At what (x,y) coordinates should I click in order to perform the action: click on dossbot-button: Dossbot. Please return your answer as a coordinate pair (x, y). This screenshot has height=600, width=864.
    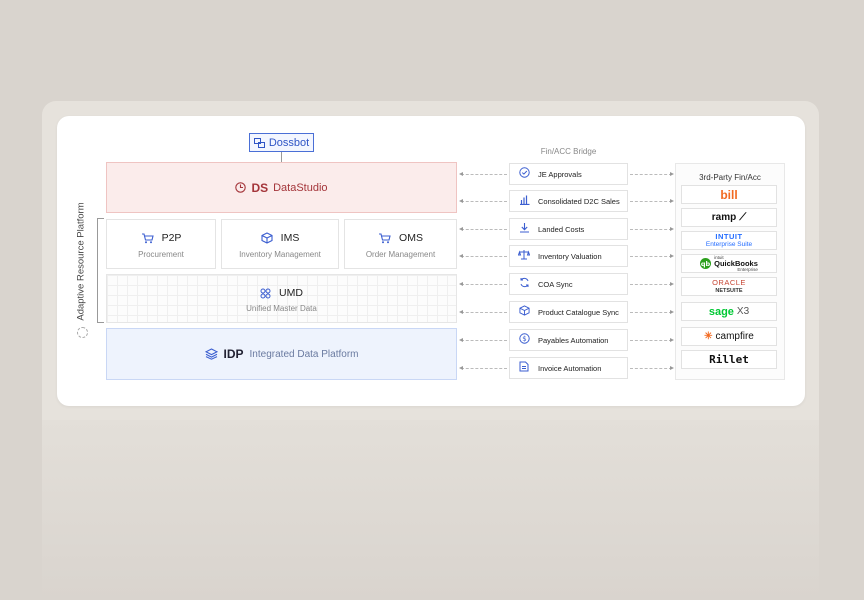
    Looking at the image, I should click on (281, 142).